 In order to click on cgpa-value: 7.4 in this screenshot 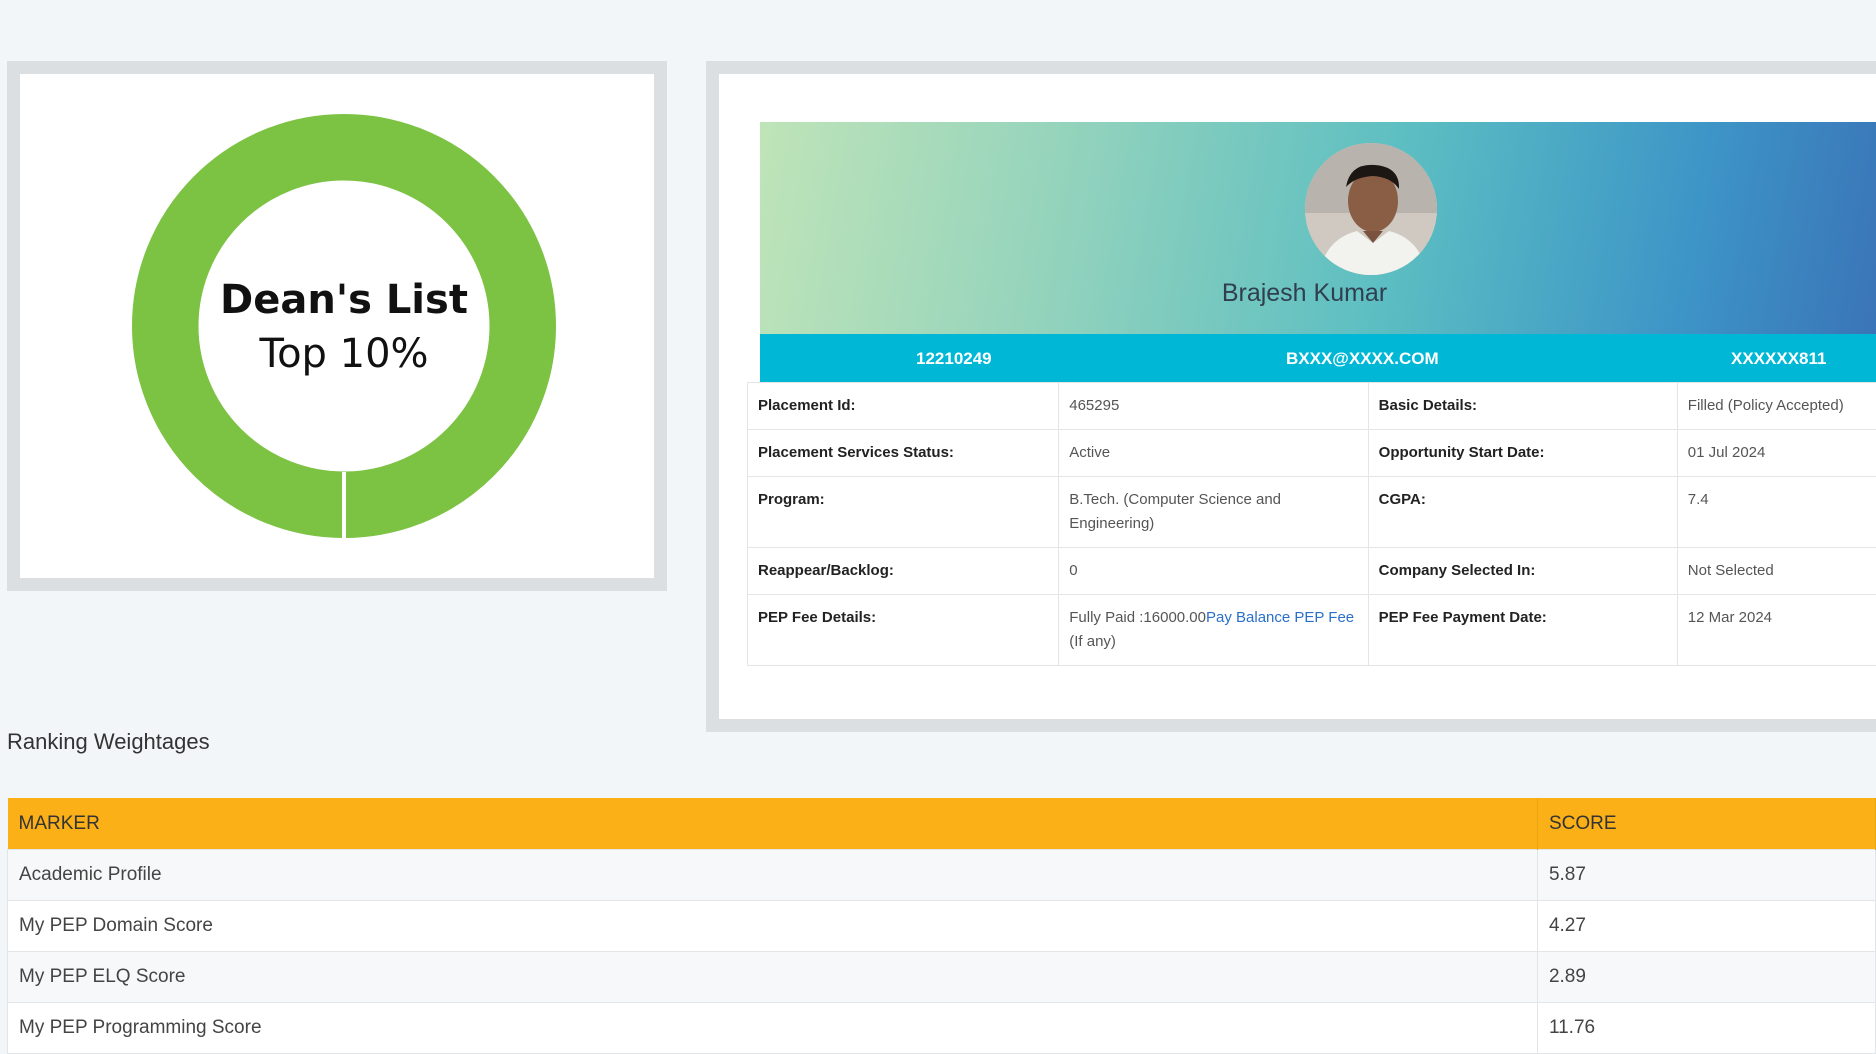, I will do `click(1776, 512)`.